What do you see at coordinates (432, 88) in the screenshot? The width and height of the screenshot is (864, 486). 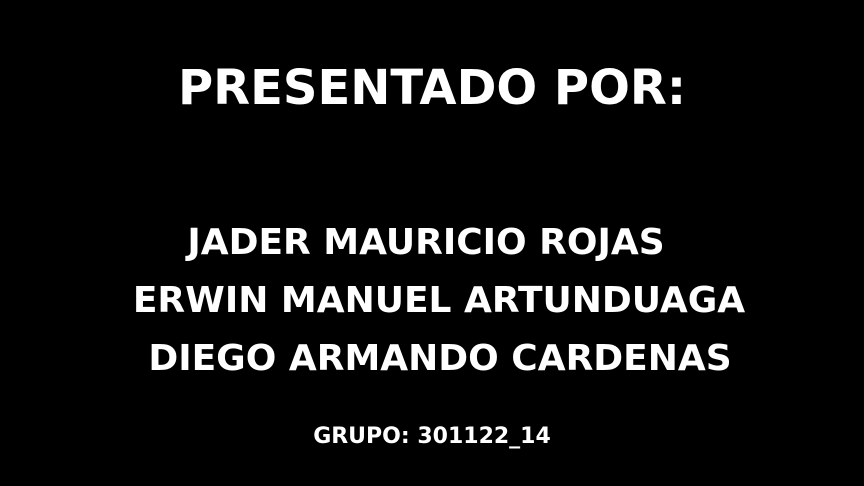 I see `slide-title: PRESENTADO POR:` at bounding box center [432, 88].